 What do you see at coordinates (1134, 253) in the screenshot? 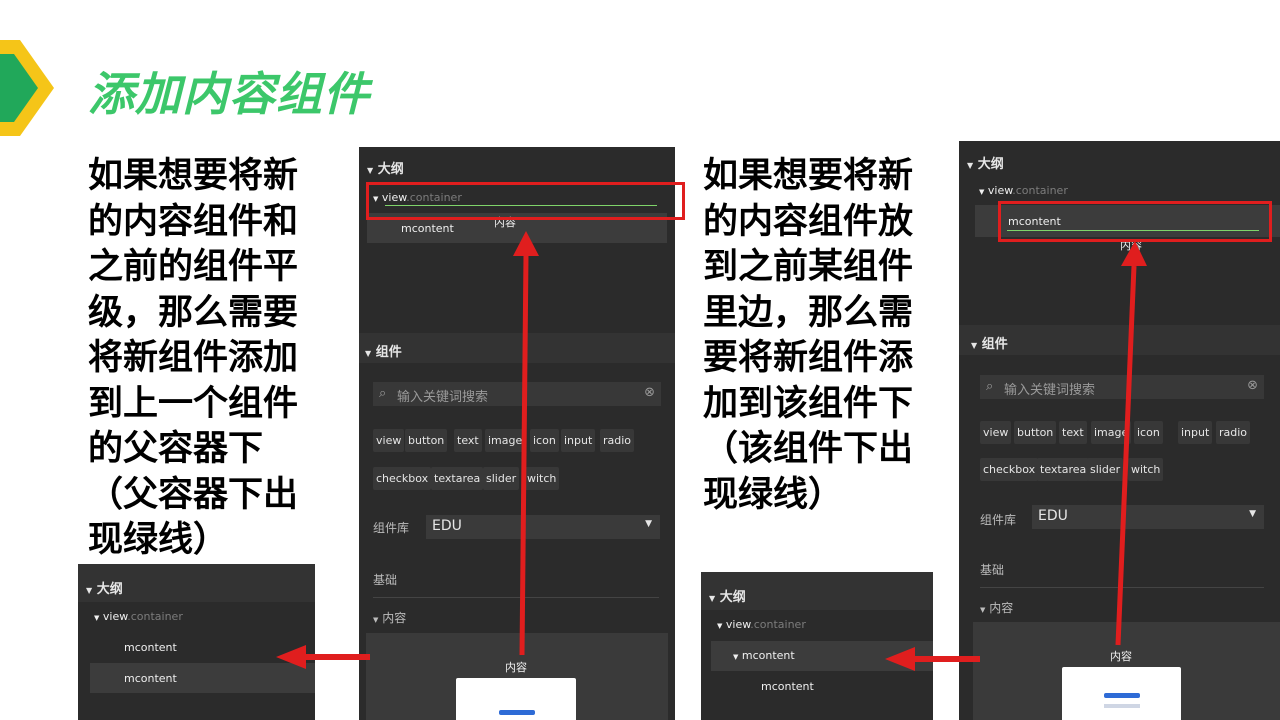
I see `arrow-up-right-head` at bounding box center [1134, 253].